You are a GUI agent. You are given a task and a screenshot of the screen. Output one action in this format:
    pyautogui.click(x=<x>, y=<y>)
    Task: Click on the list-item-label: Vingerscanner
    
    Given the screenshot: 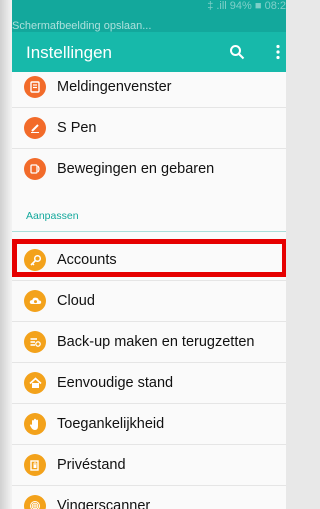 What is the action you would take?
    pyautogui.click(x=104, y=503)
    